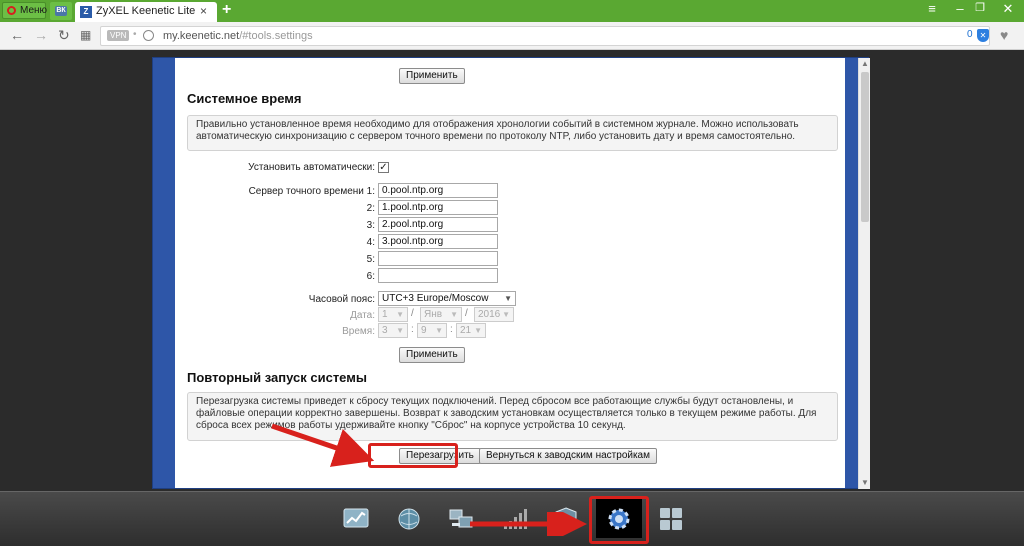 The height and width of the screenshot is (546, 1024). I want to click on url-text: my.keenetic.net/#tools.settings, so click(238, 36).